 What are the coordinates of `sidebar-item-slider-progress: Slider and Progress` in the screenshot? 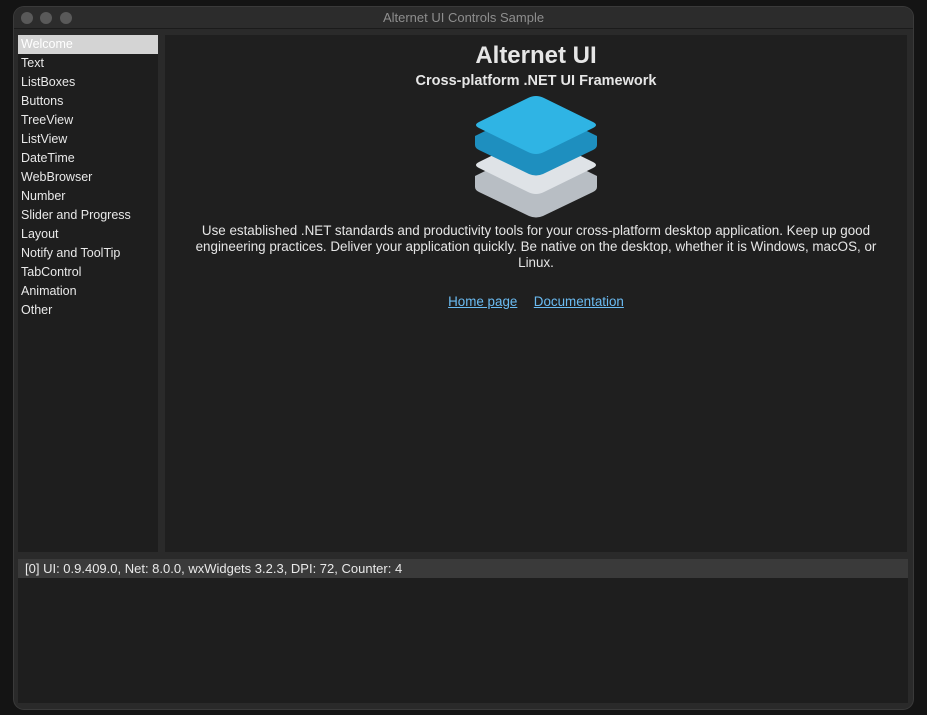 It's located at (88, 215).